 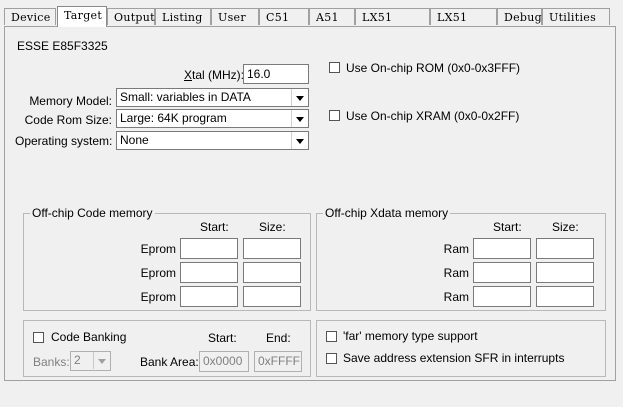 I want to click on tab-utilities: Utilities, so click(x=576, y=16).